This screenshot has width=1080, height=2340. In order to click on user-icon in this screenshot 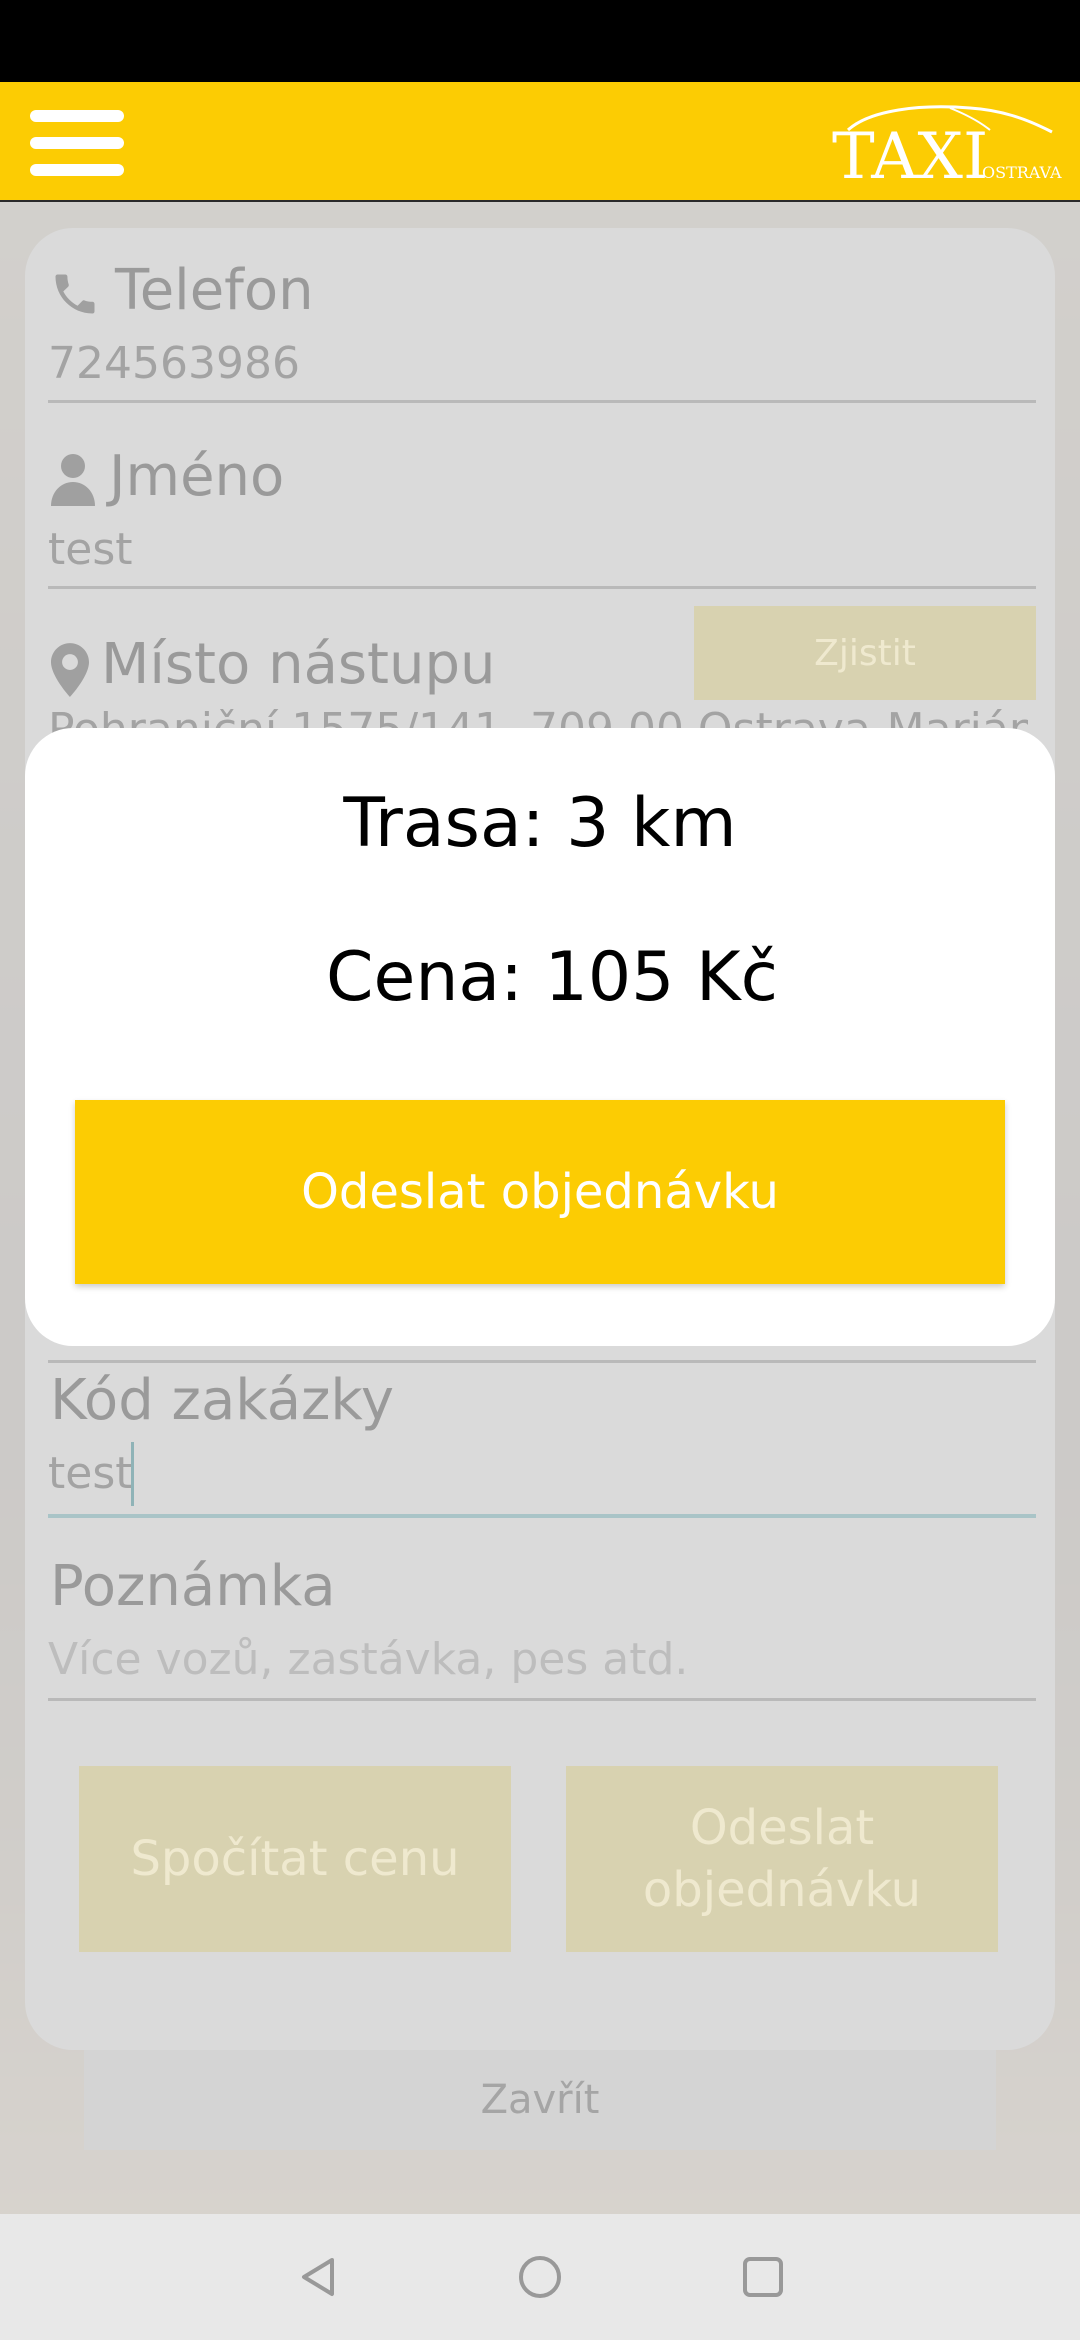, I will do `click(73, 480)`.